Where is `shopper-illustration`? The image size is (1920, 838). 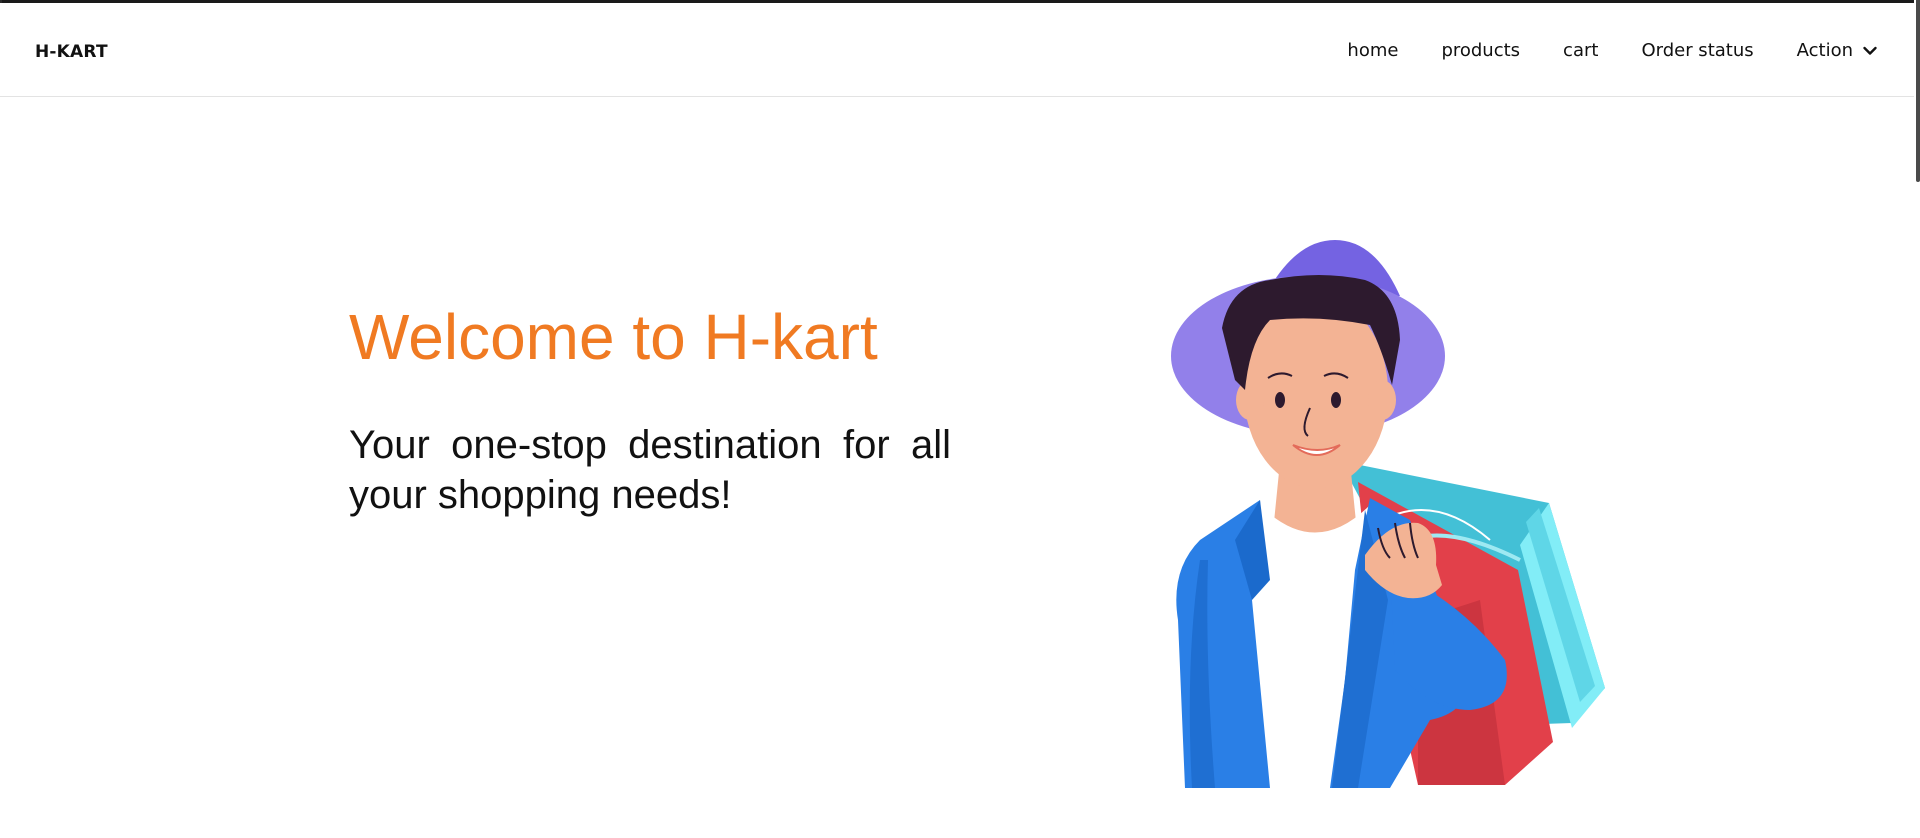
shopper-illustration is located at coordinates (1388, 514).